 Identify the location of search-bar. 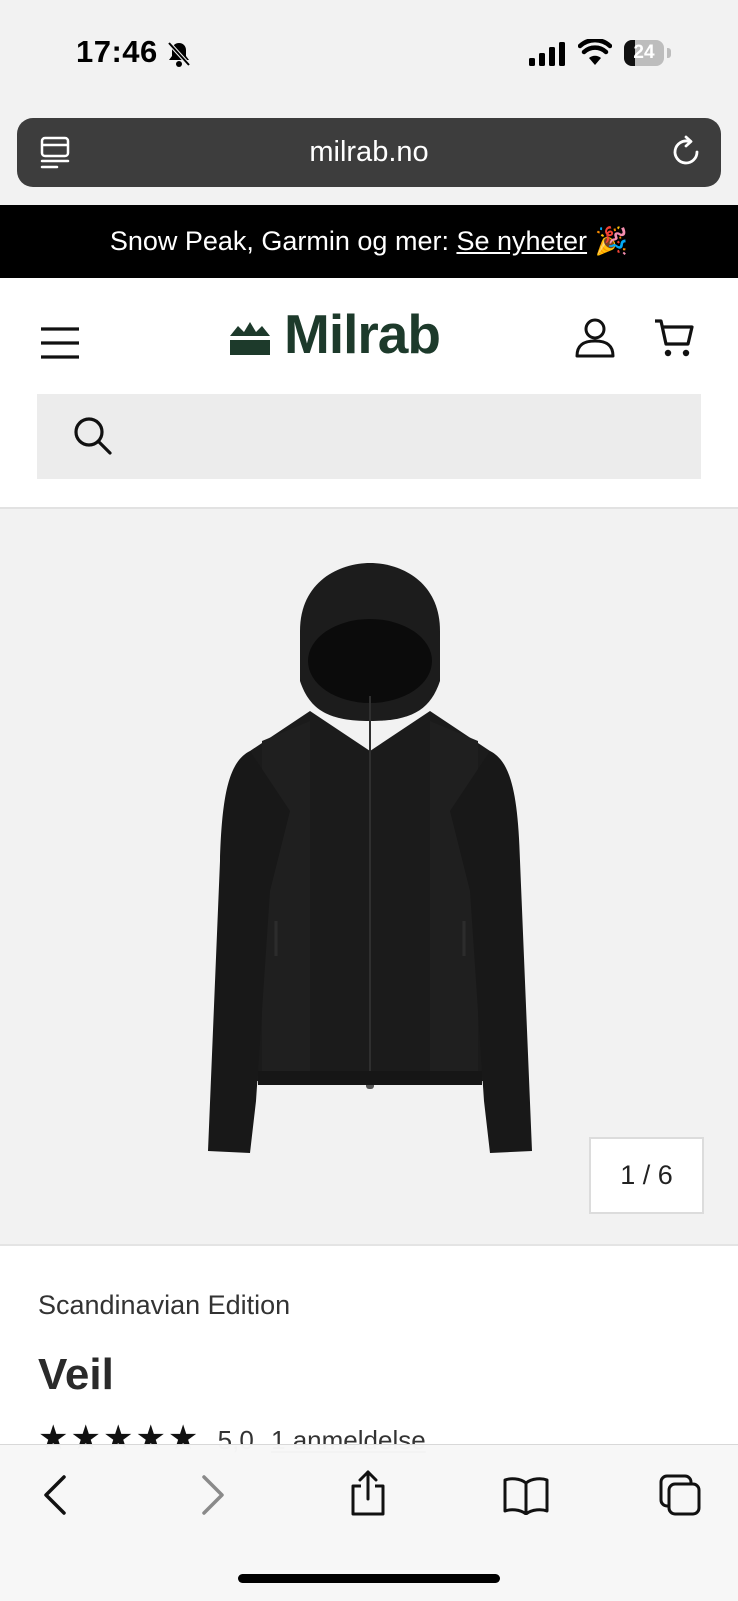
(369, 437).